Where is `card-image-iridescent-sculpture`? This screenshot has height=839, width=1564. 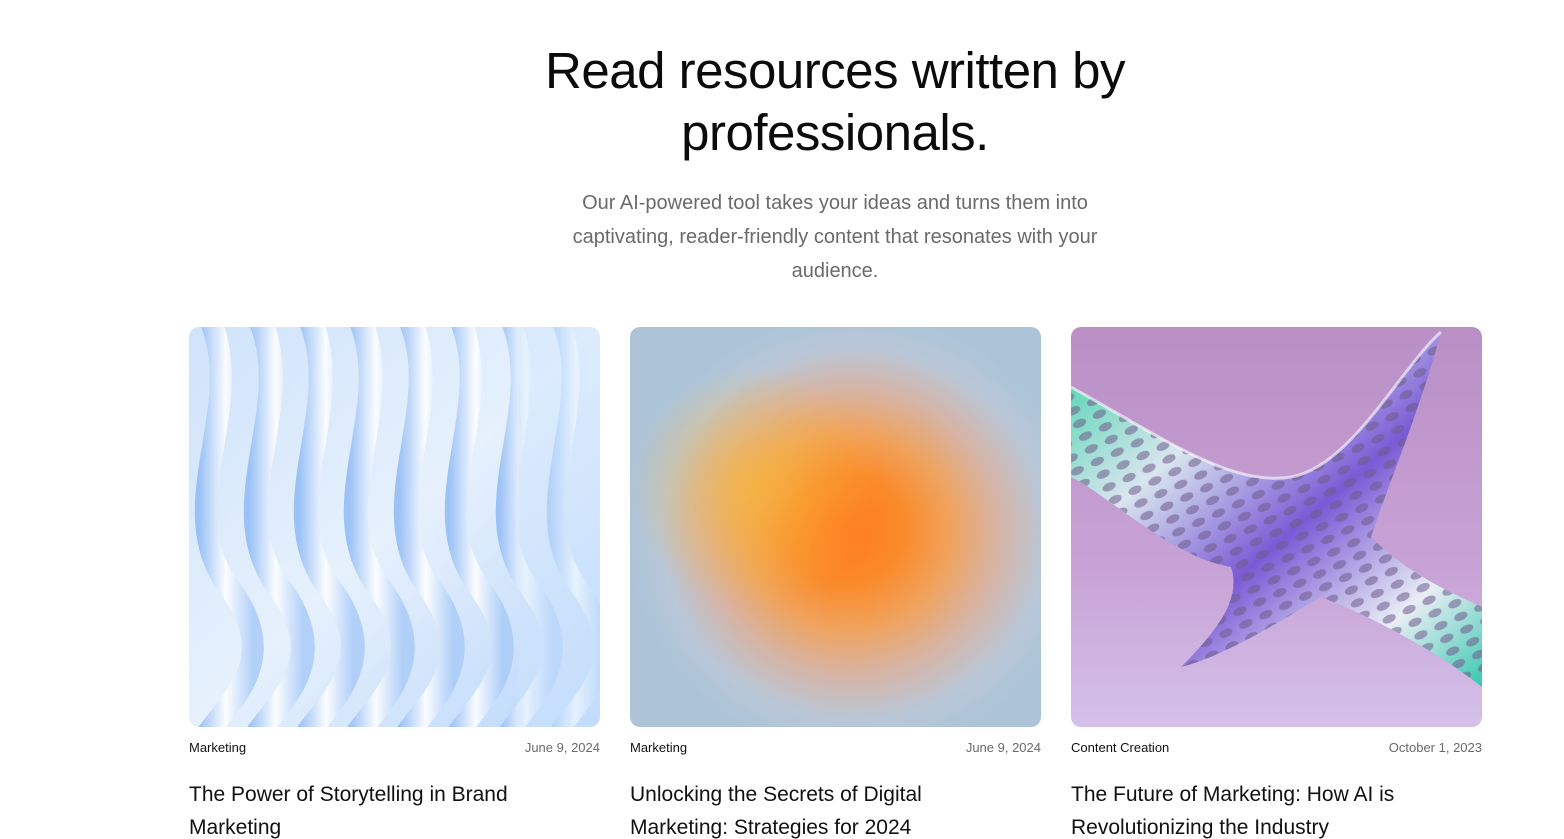
card-image-iridescent-sculpture is located at coordinates (1276, 527).